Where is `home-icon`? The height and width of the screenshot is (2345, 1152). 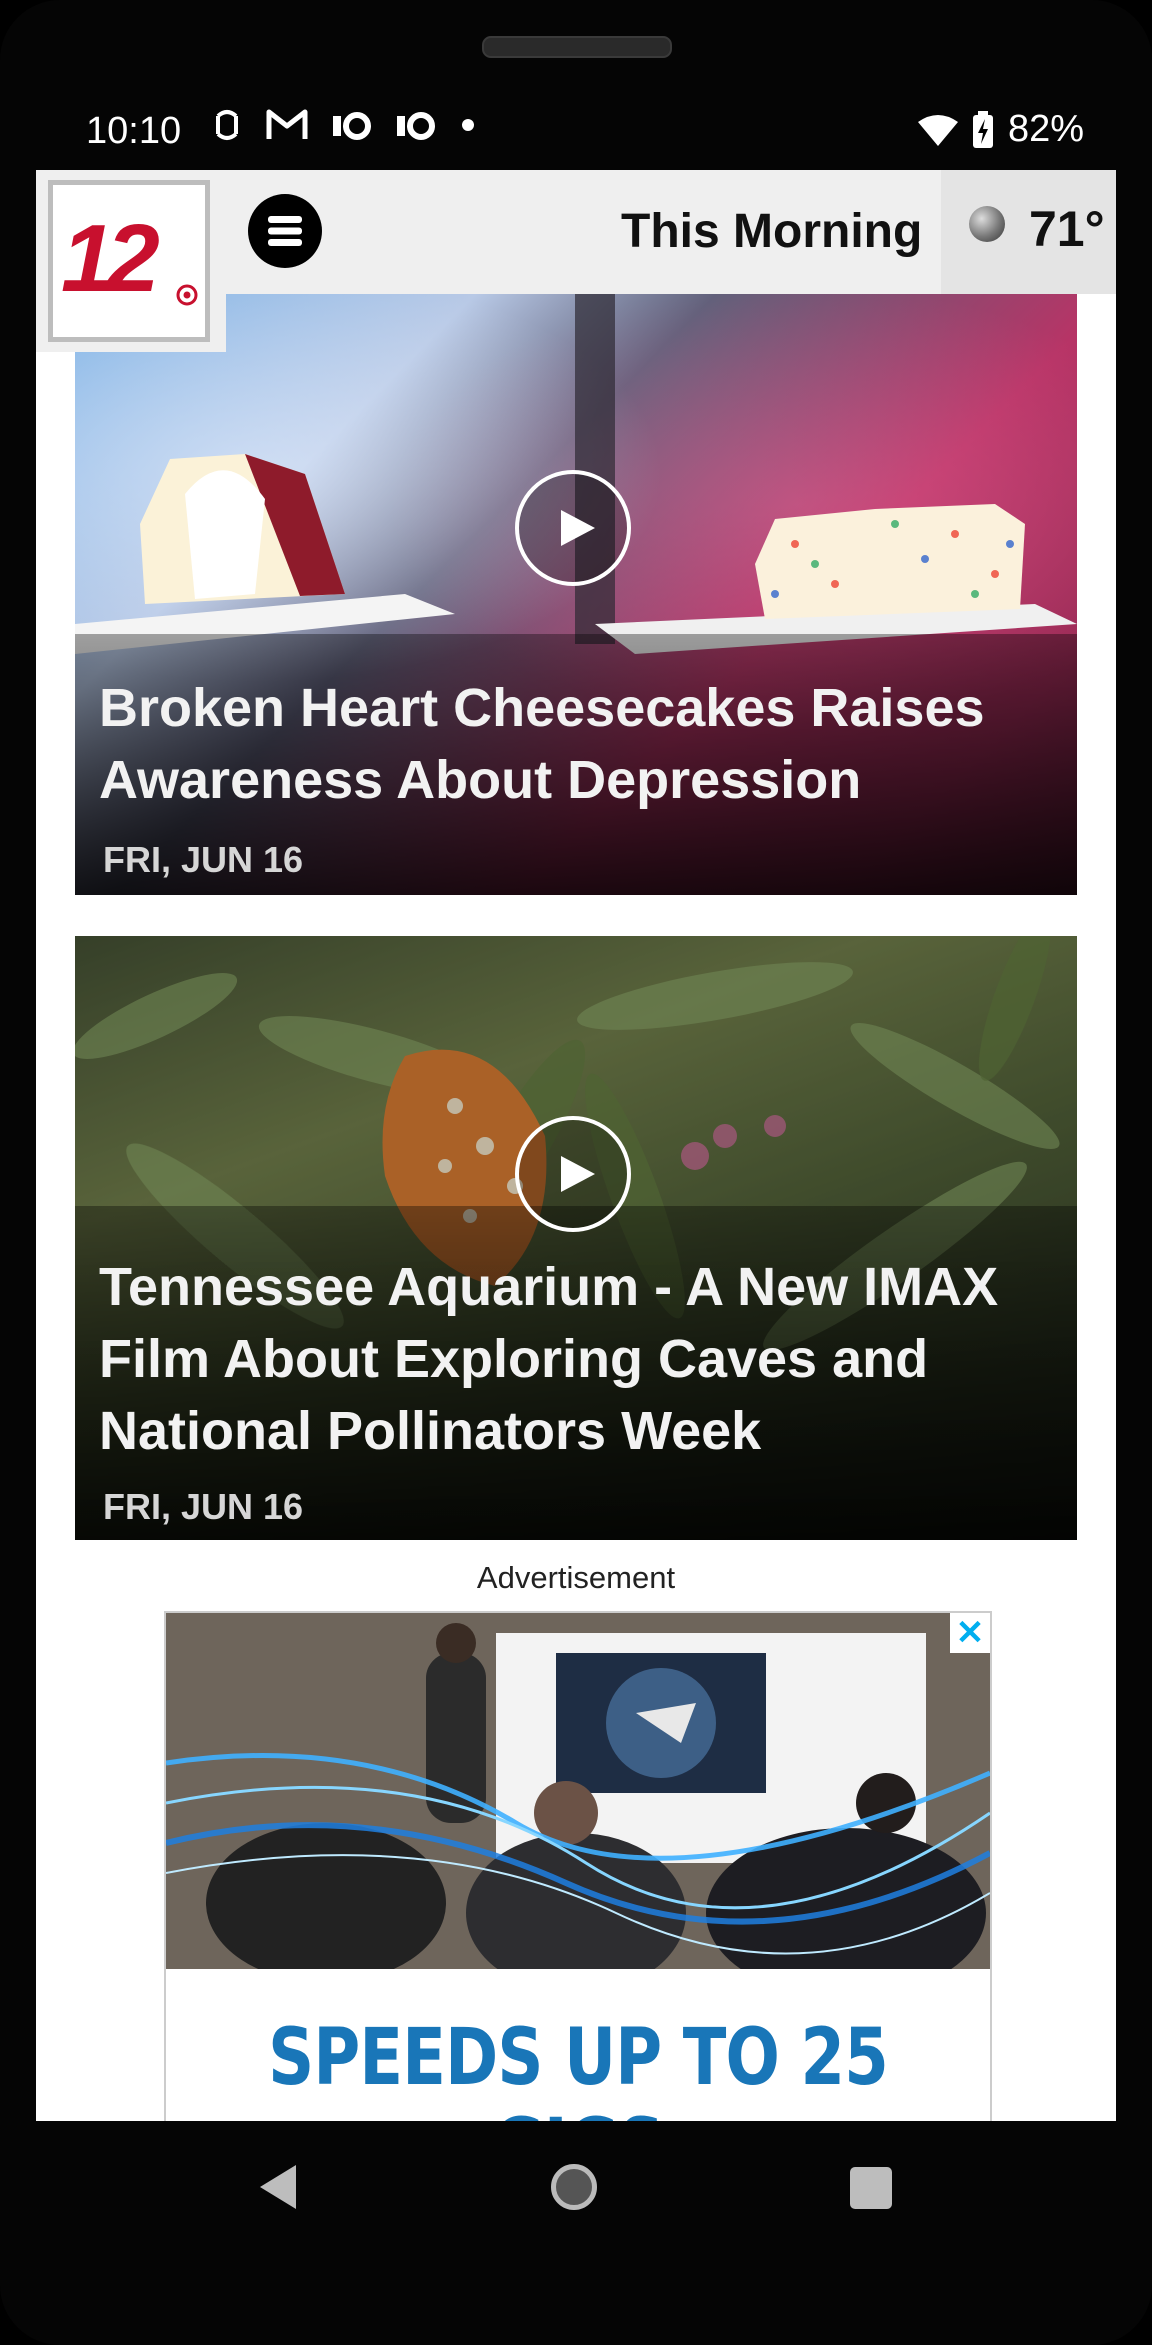
home-icon is located at coordinates (574, 2187).